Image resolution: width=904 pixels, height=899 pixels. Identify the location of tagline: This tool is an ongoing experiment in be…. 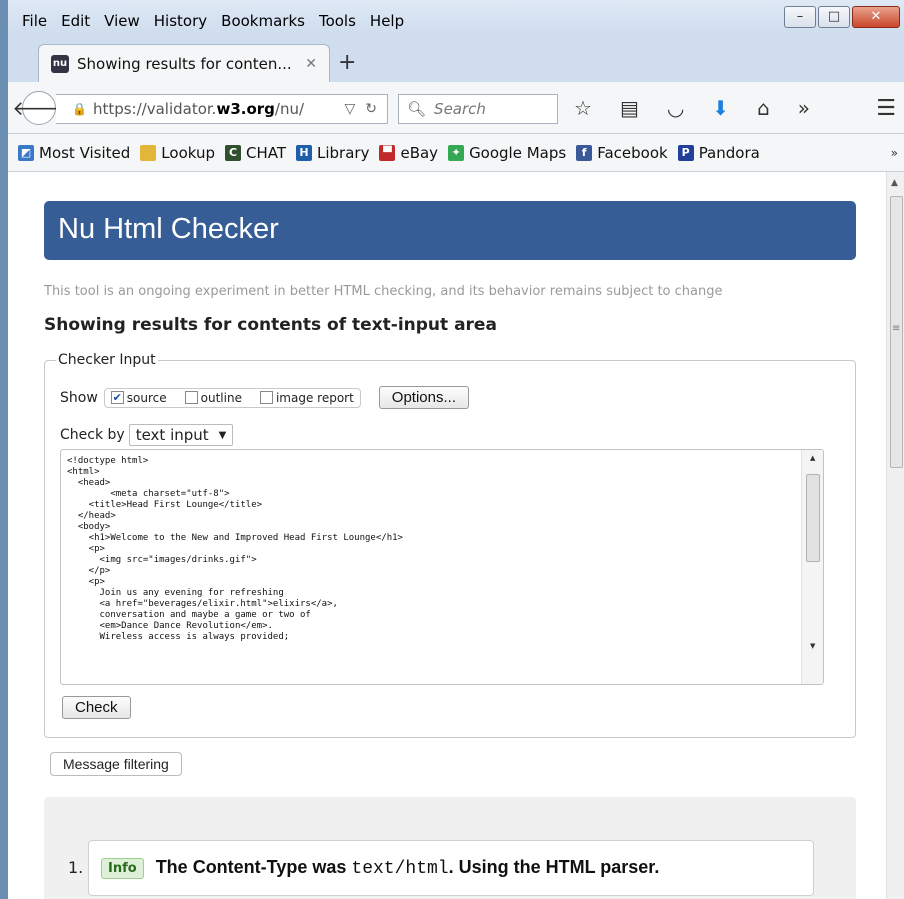
(383, 291).